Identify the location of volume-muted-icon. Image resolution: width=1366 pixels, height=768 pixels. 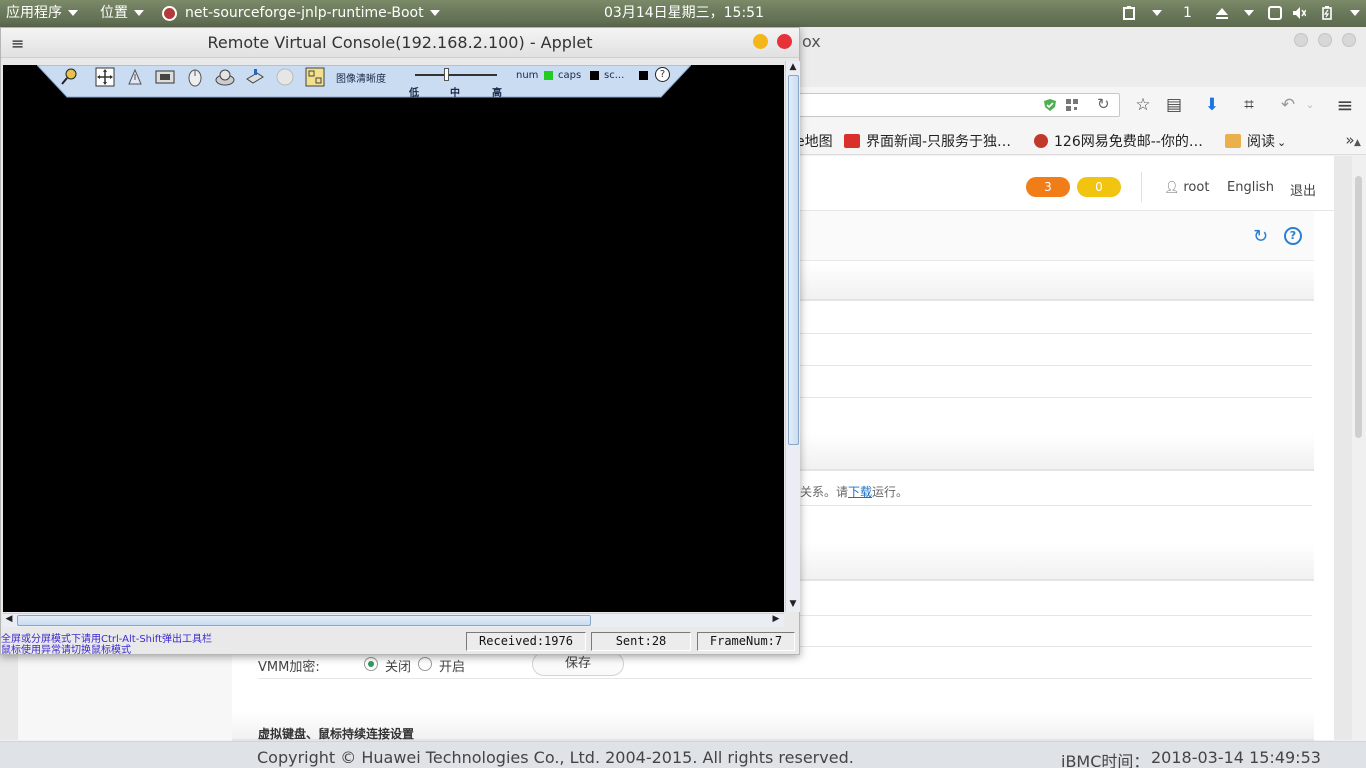
(1299, 13).